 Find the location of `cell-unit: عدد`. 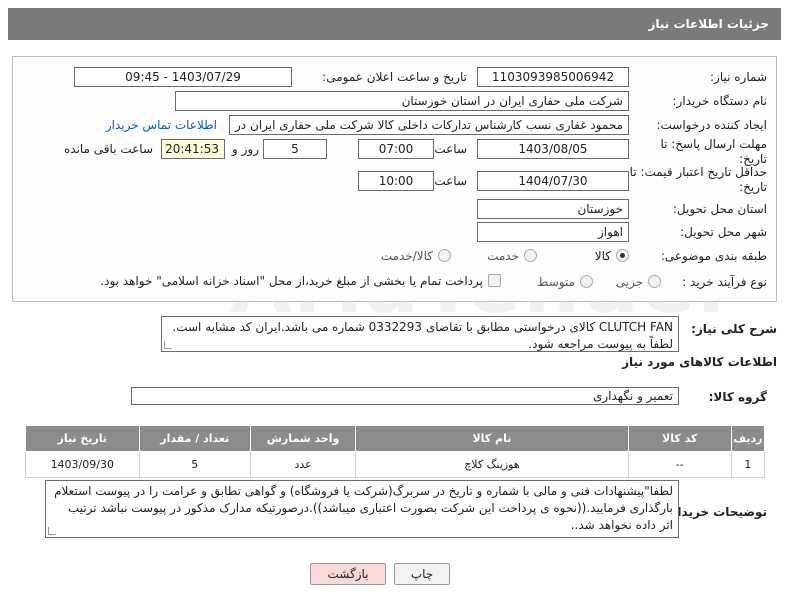

cell-unit: عدد is located at coordinates (303, 464).